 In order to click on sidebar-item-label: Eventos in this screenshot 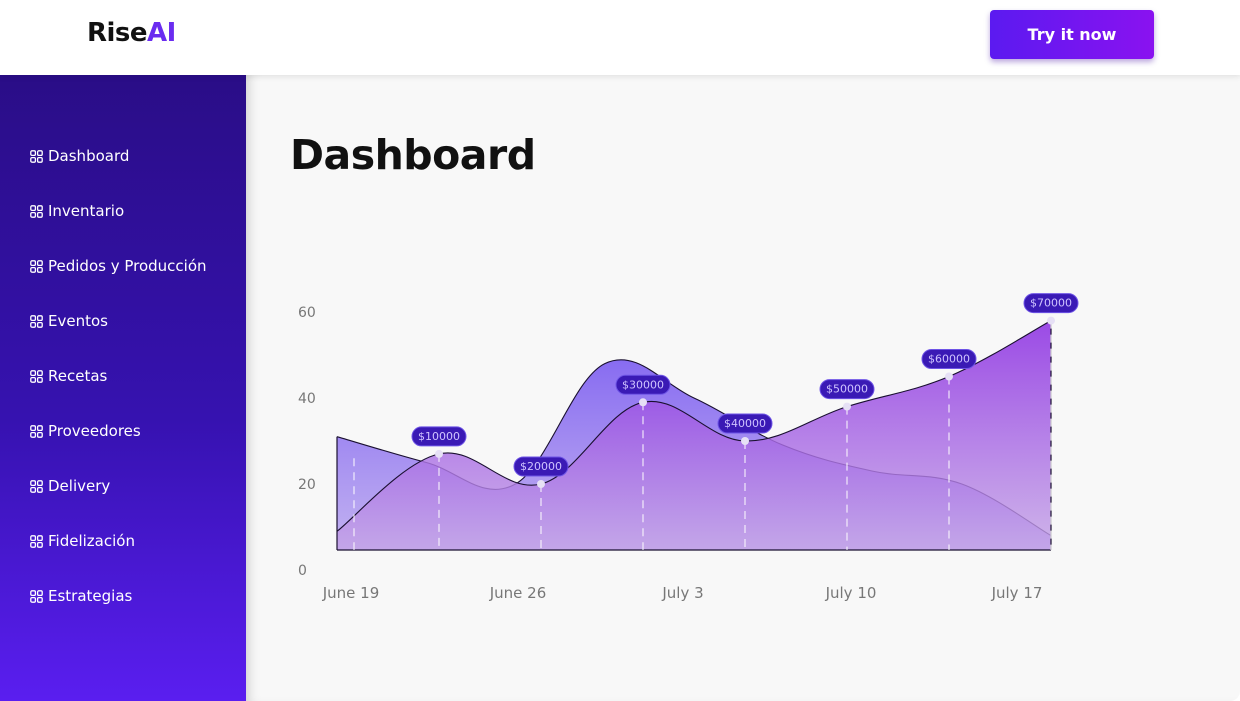, I will do `click(78, 321)`.